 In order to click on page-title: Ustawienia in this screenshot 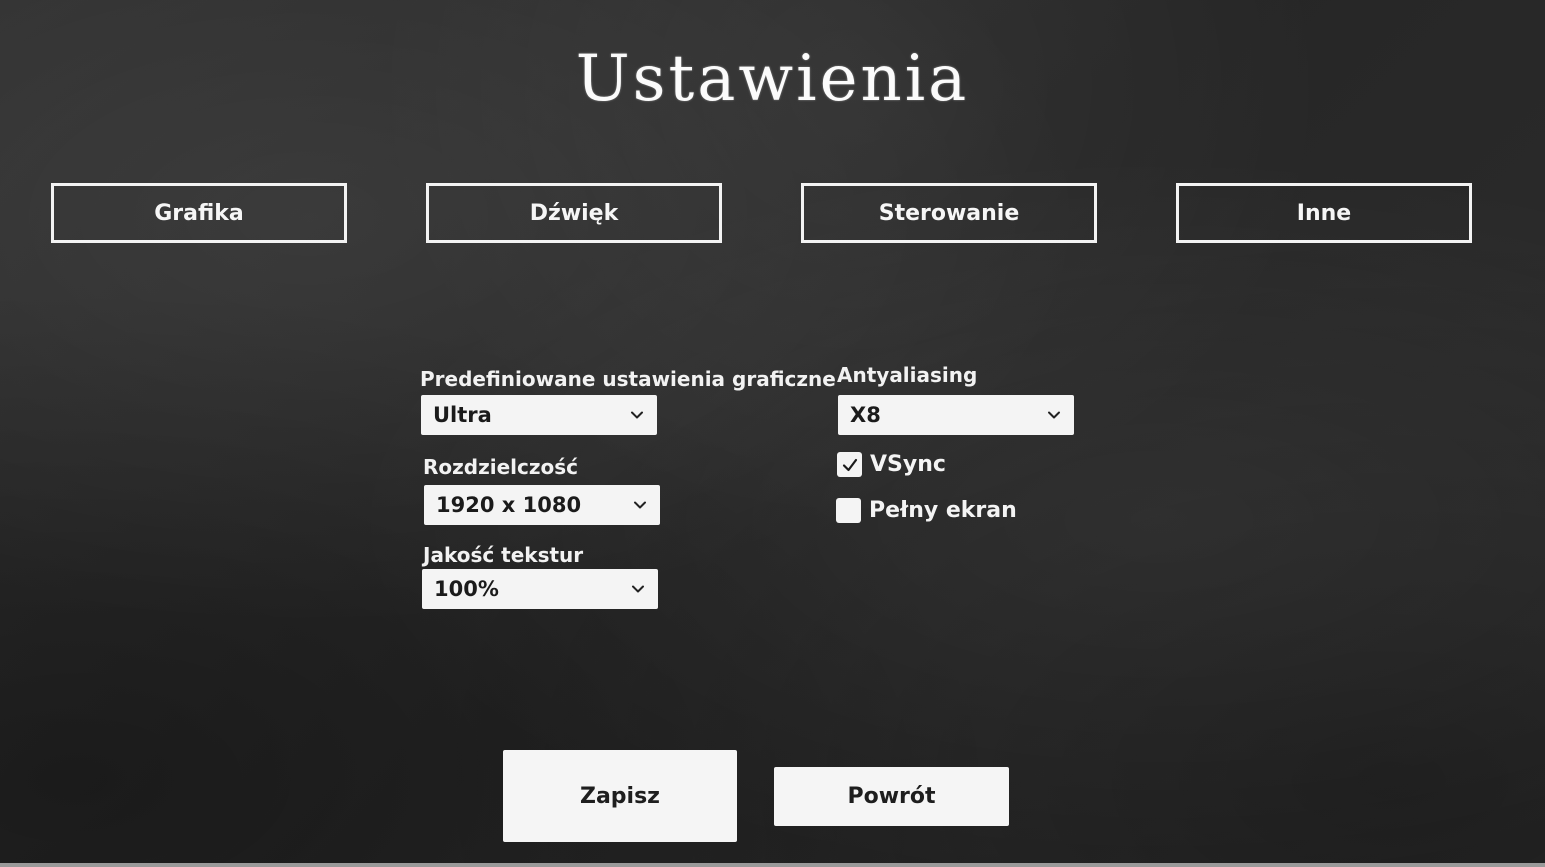, I will do `click(772, 79)`.